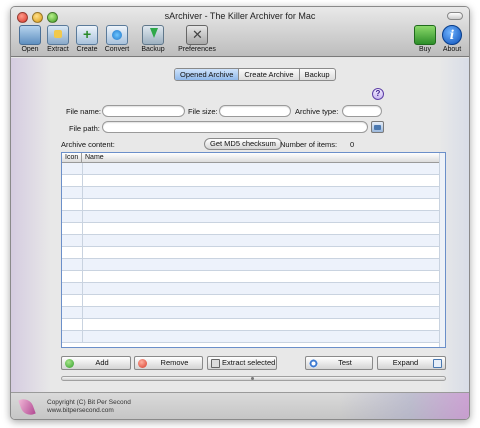  What do you see at coordinates (174, 362) in the screenshot?
I see `remove-label: Remove` at bounding box center [174, 362].